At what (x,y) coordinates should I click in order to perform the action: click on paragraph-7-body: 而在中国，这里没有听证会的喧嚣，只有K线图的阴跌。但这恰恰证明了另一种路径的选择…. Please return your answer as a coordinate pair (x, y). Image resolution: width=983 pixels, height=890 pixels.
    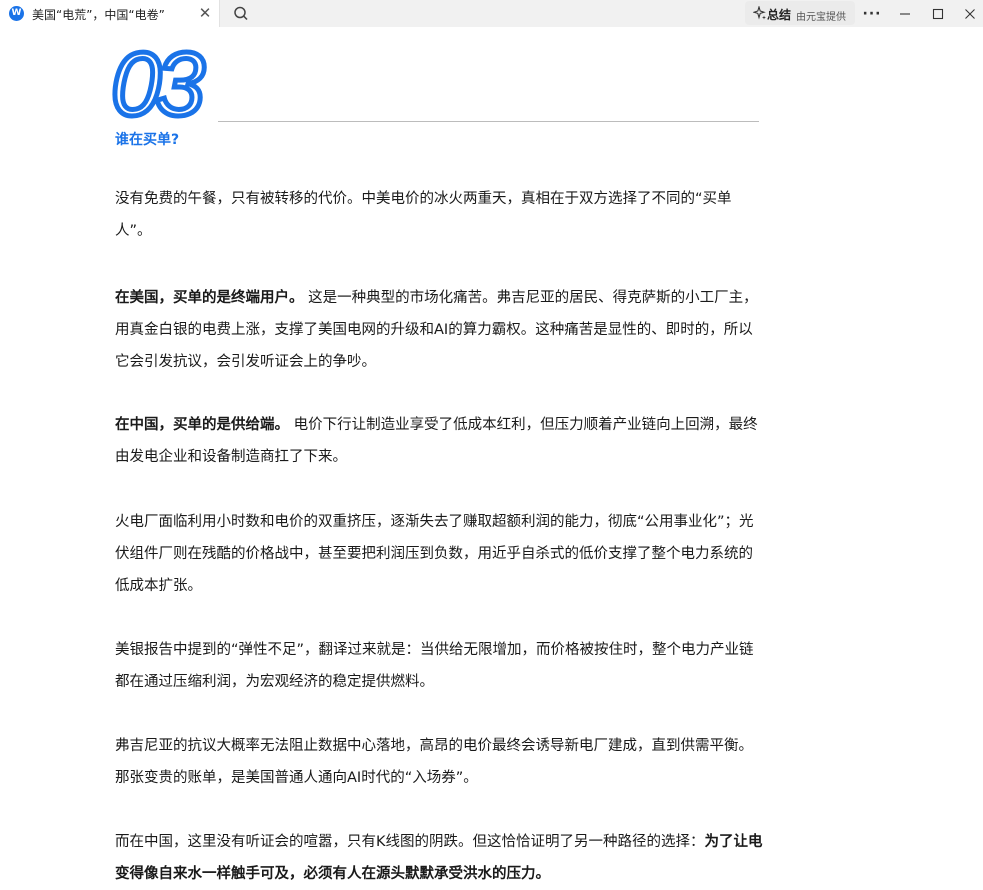
    Looking at the image, I should click on (410, 842).